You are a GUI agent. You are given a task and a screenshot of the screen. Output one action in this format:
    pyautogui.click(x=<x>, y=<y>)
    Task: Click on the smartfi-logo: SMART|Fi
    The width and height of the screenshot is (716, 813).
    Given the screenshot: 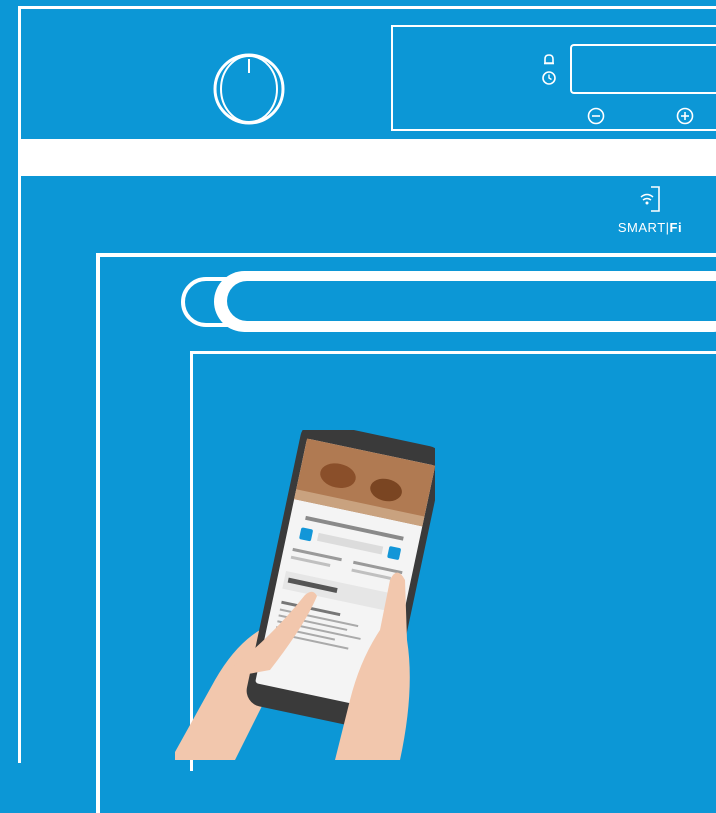 What is the action you would take?
    pyautogui.click(x=650, y=210)
    